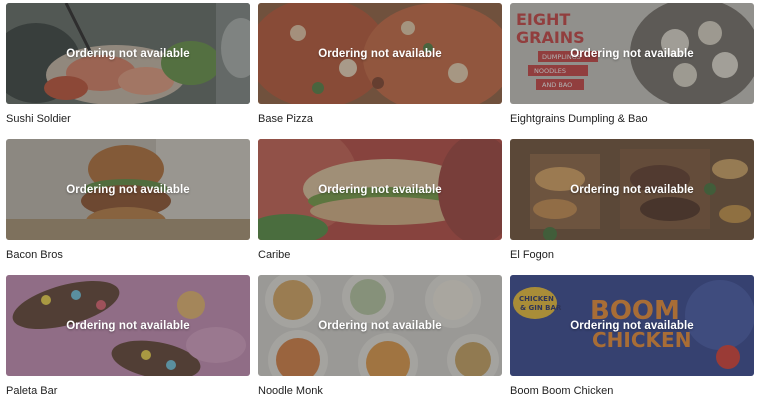  Describe the element at coordinates (380, 255) in the screenshot. I see `restaurant-name: Caribe` at that location.